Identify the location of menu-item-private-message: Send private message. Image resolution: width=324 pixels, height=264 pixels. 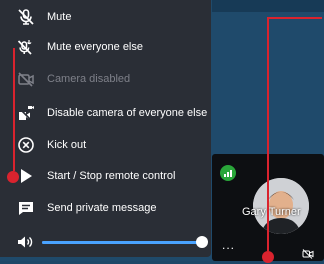
(105, 208).